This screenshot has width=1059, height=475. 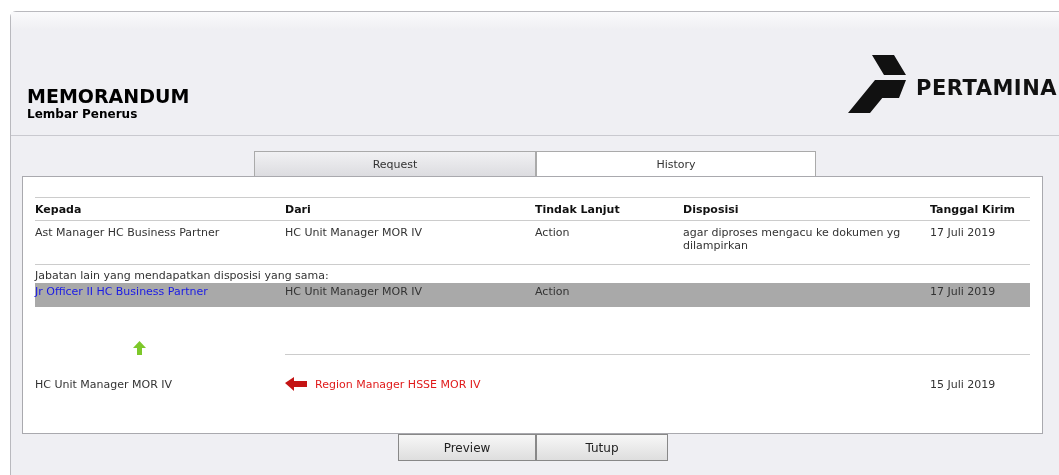 What do you see at coordinates (83, 114) in the screenshot?
I see `page-subtitle: Lembar Penerus` at bounding box center [83, 114].